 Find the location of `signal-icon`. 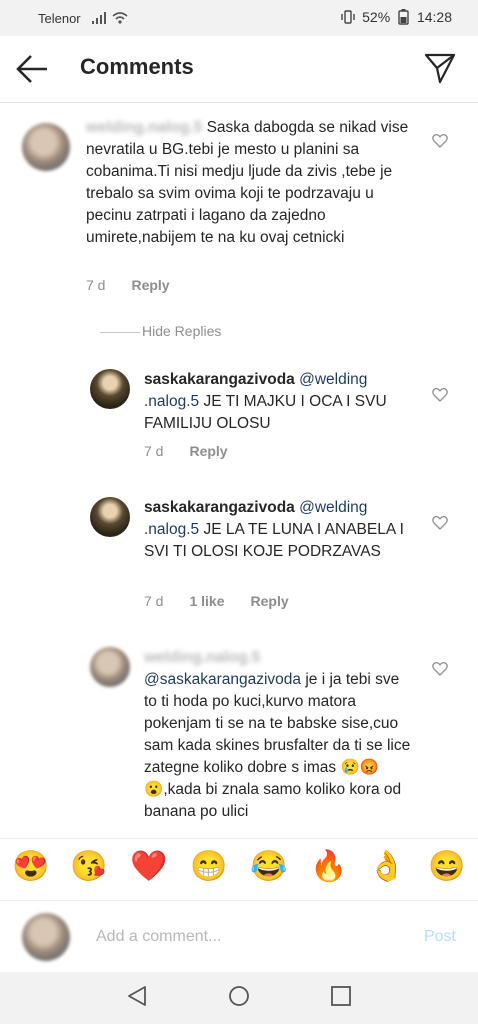

signal-icon is located at coordinates (100, 19).